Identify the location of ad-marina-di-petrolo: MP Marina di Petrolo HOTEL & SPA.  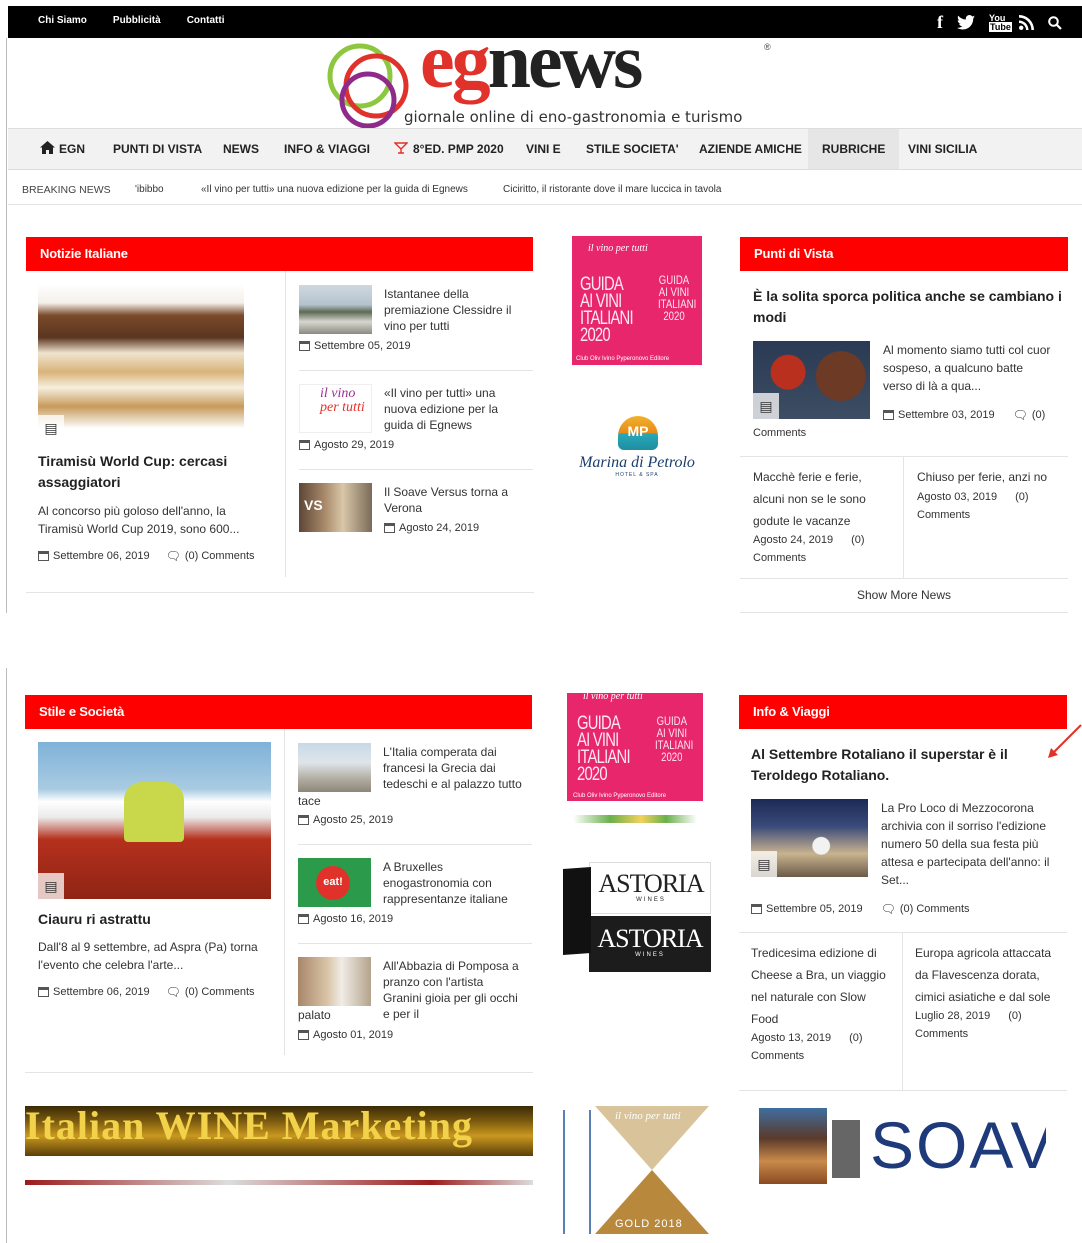
(637, 449).